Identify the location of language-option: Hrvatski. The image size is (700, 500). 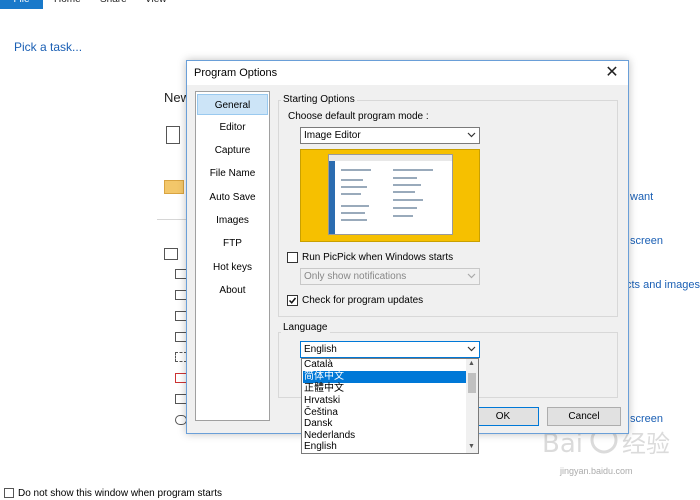
(384, 401).